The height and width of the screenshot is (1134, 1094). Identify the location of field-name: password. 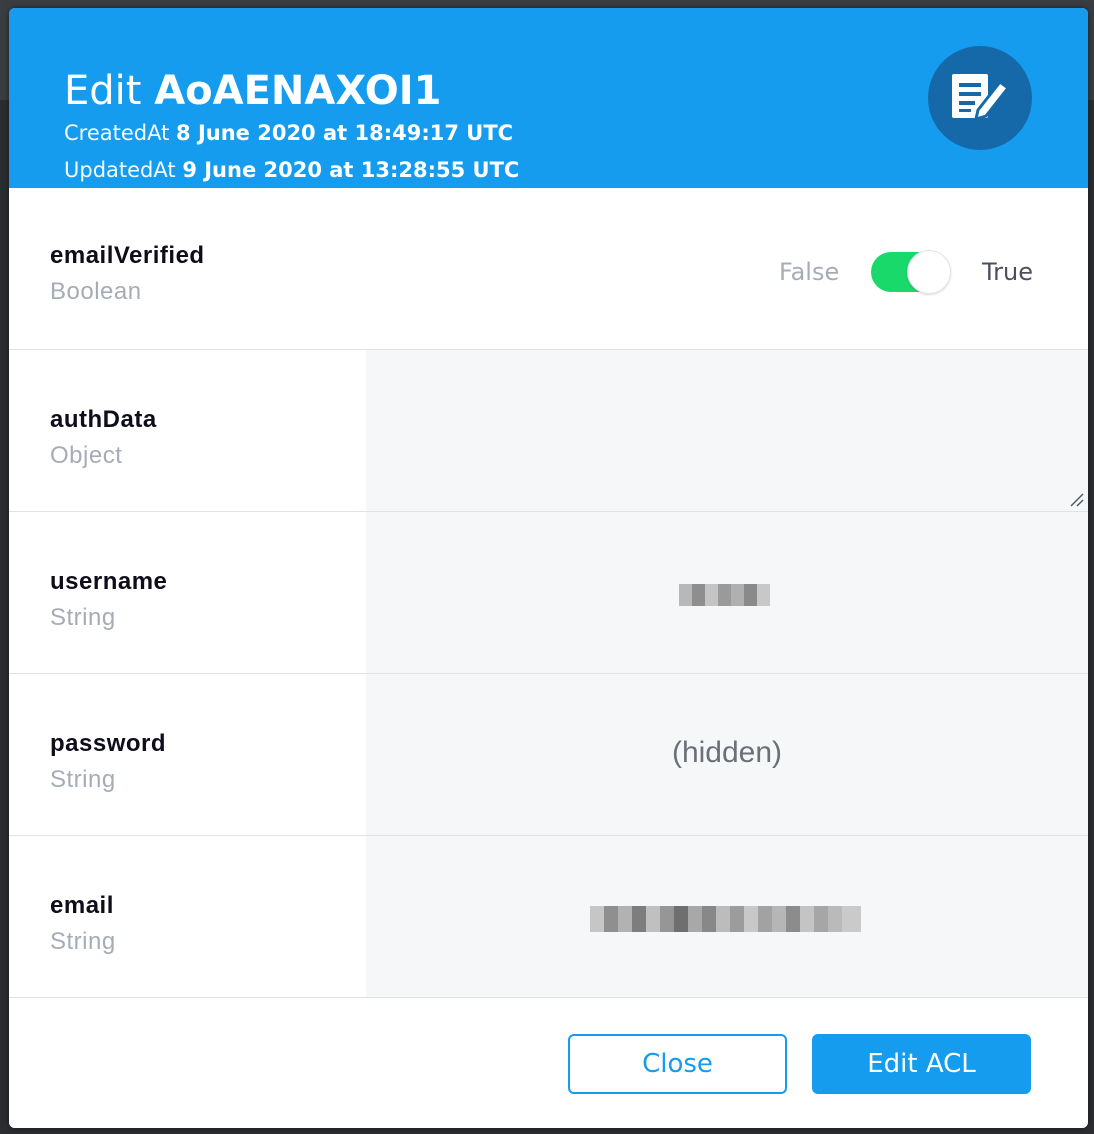
(108, 743).